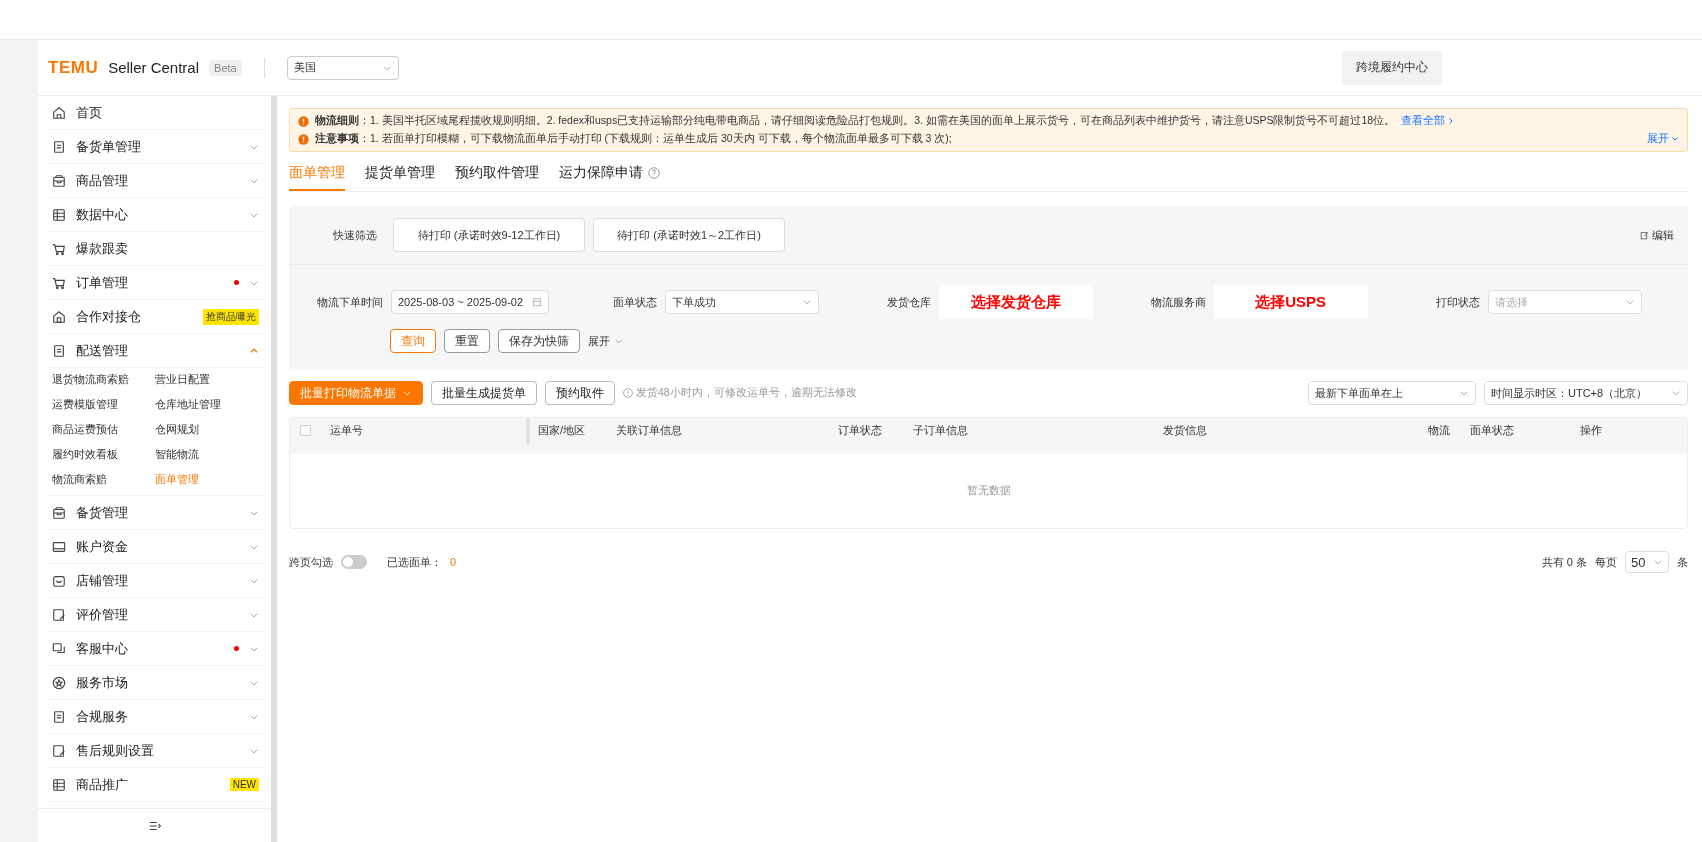 Image resolution: width=1702 pixels, height=842 pixels. Describe the element at coordinates (305, 431) in the screenshot. I see `select-all-checkbox` at that location.